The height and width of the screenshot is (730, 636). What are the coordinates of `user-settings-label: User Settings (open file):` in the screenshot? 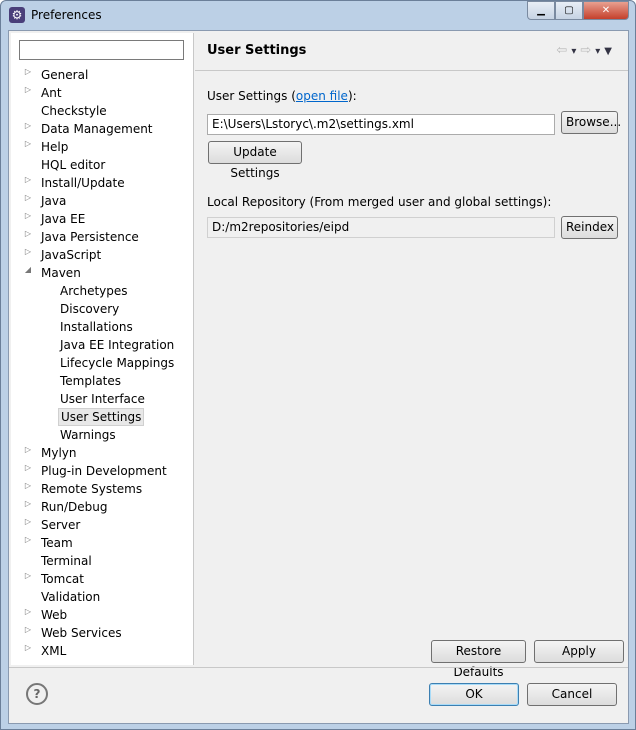 It's located at (282, 96).